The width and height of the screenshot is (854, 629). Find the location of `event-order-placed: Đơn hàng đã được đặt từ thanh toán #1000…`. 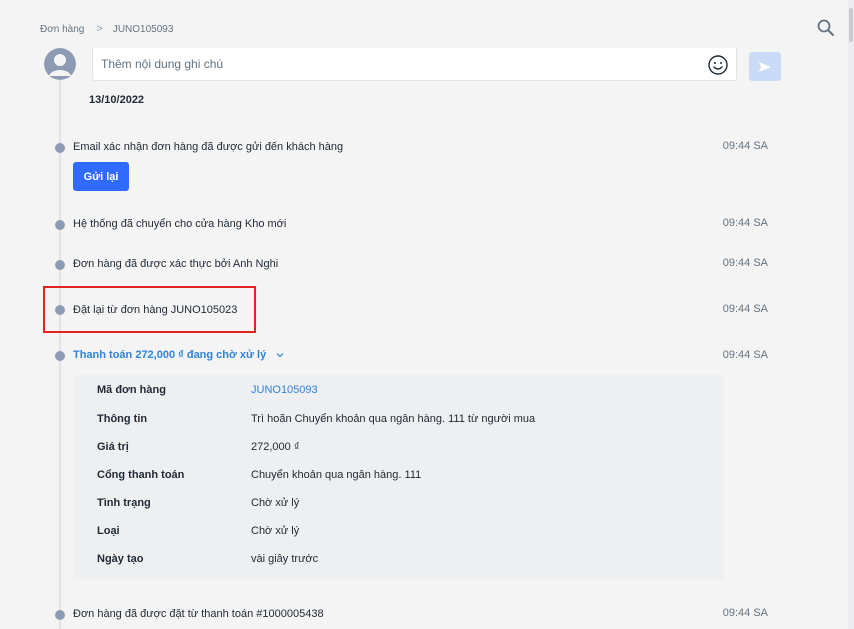

event-order-placed: Đơn hàng đã được đặt từ thanh toán #1000… is located at coordinates (198, 614).